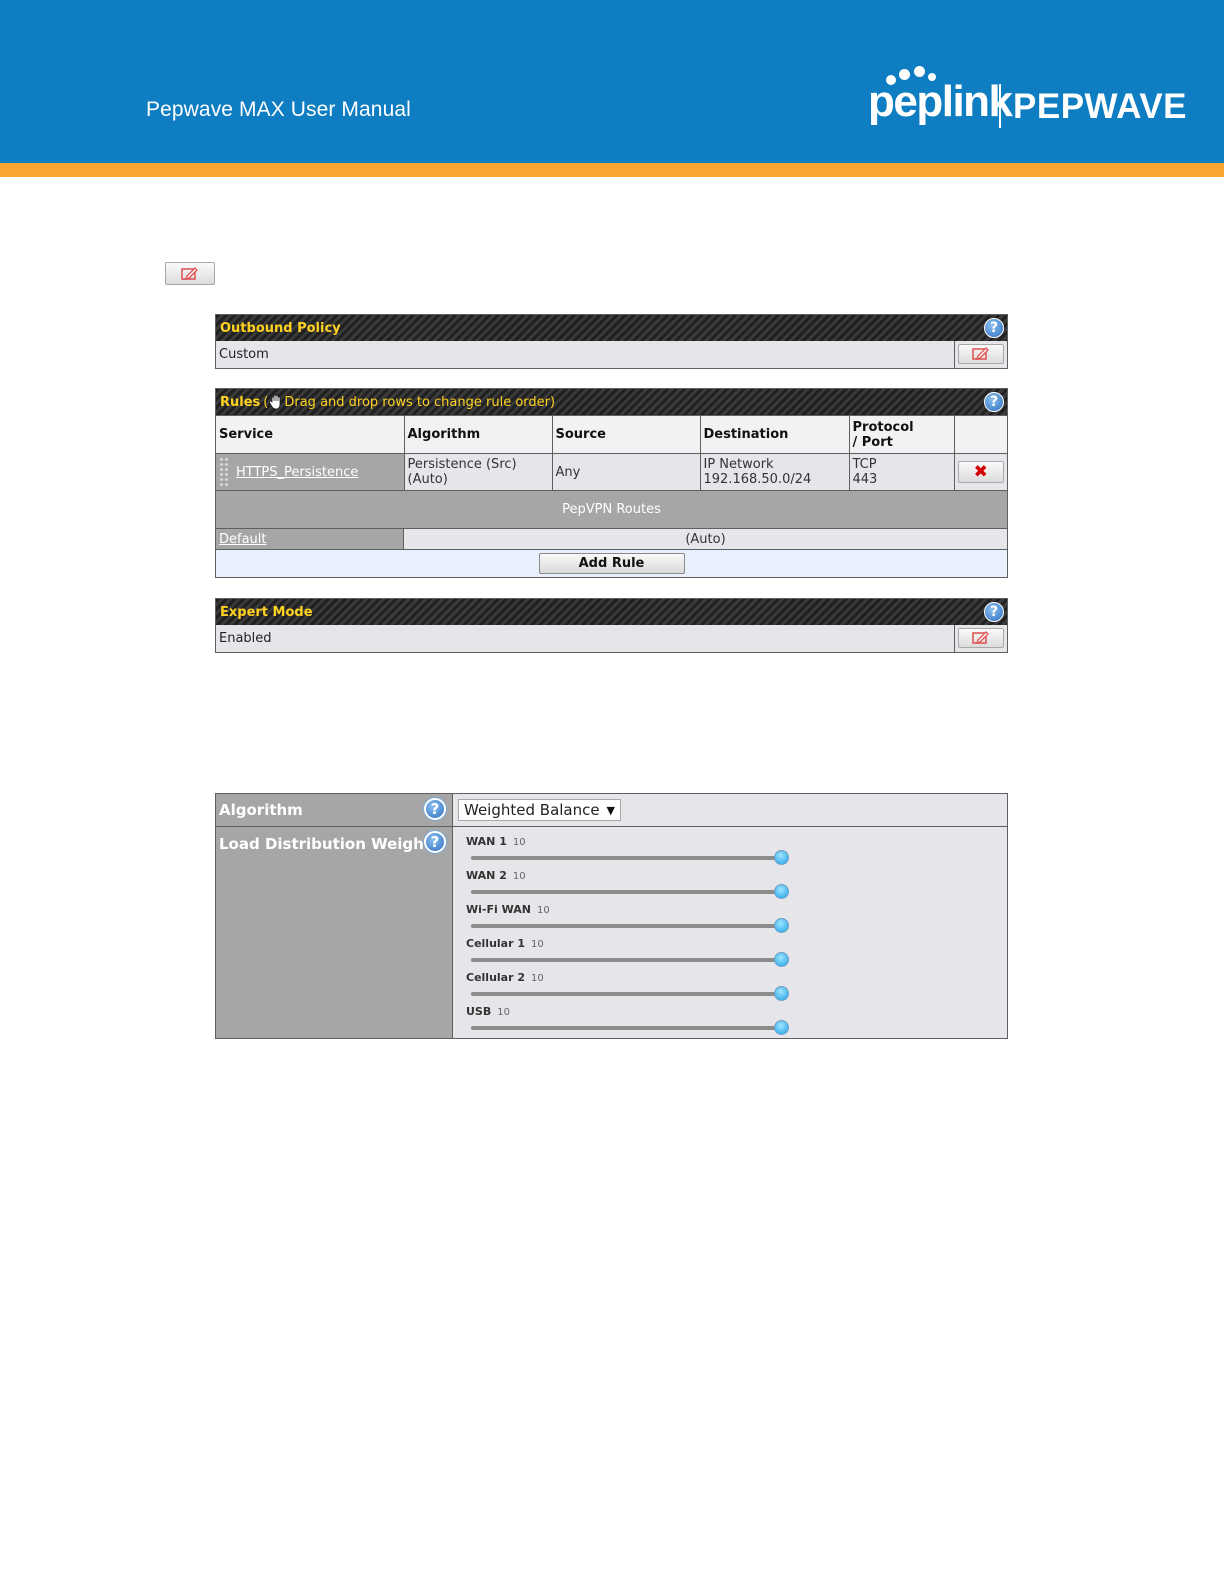  What do you see at coordinates (1100, 106) in the screenshot?
I see `logo-pepwave: PEPWAVE` at bounding box center [1100, 106].